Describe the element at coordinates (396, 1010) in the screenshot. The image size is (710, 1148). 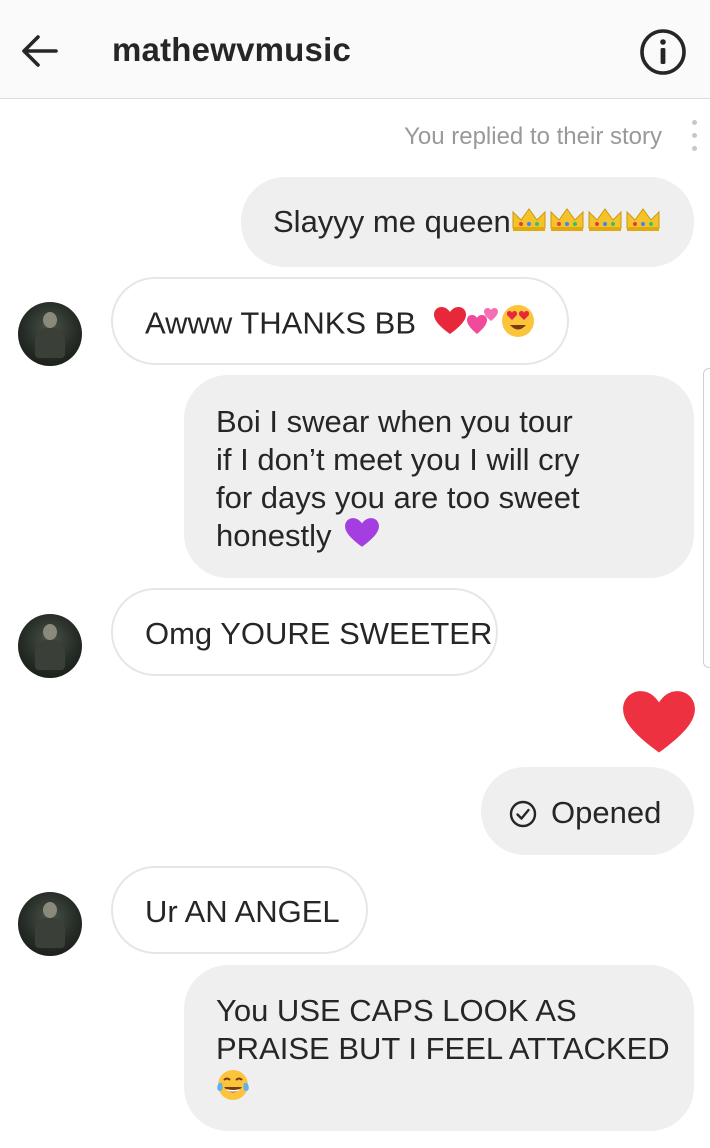
I see `message-line: You USE CAPS LOOK AS` at that location.